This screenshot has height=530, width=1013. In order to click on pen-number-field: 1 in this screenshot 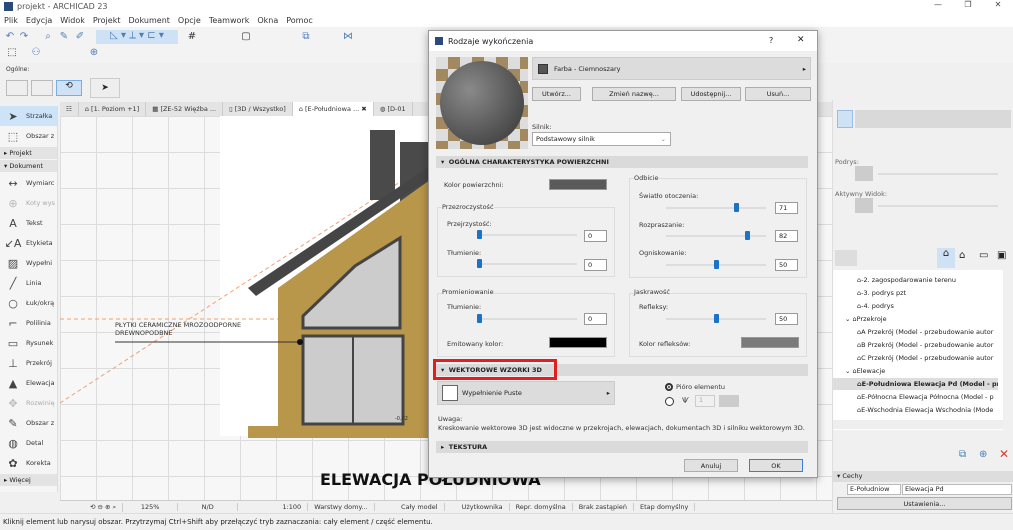, I will do `click(705, 401)`.